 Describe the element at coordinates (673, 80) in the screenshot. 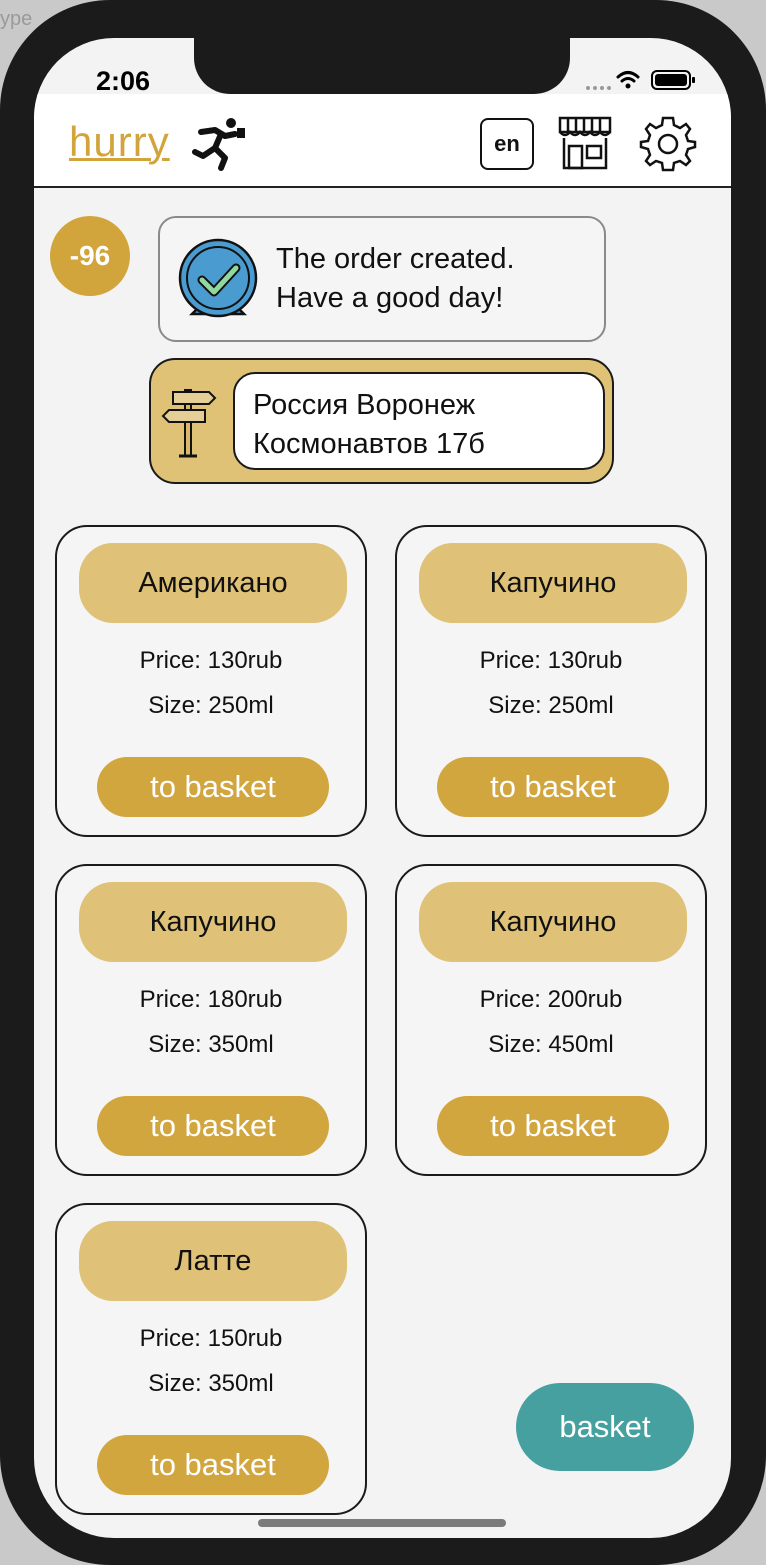

I see `battery-icon` at that location.